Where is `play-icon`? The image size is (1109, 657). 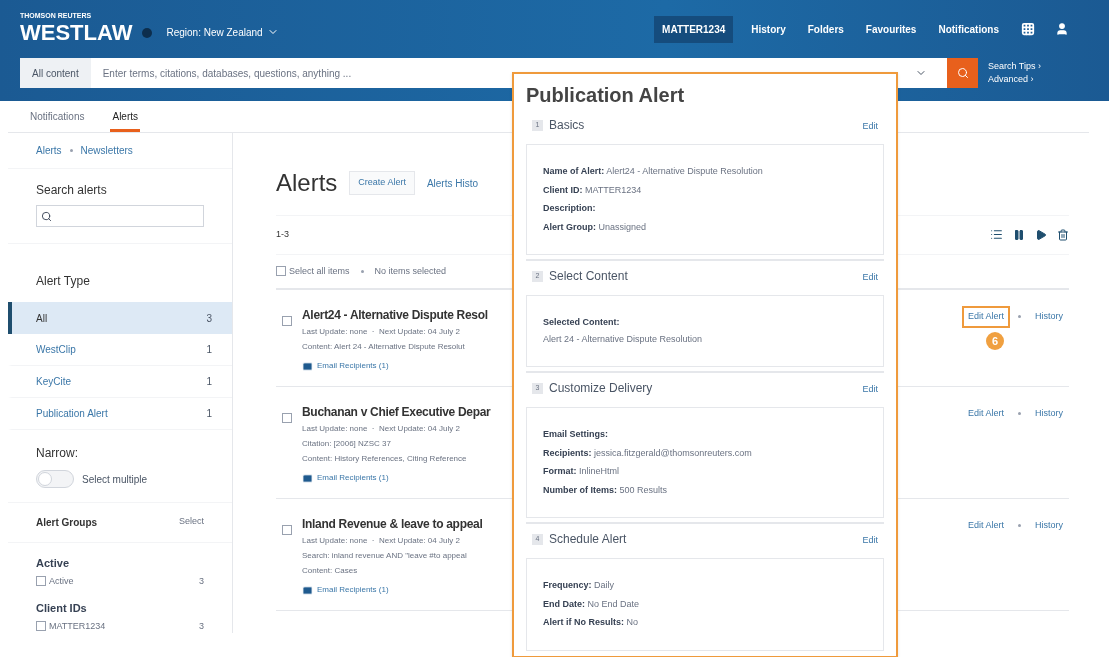 play-icon is located at coordinates (1041, 234).